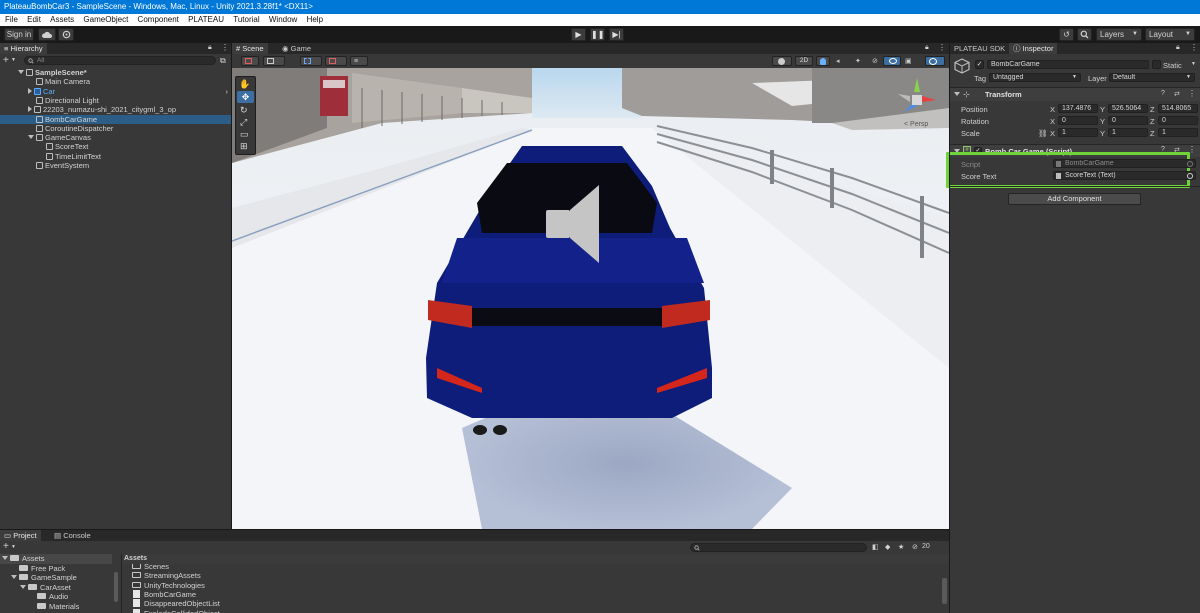 Image resolution: width=1200 pixels, height=613 pixels. I want to click on project-file-item: BombCarGame, so click(322, 594).